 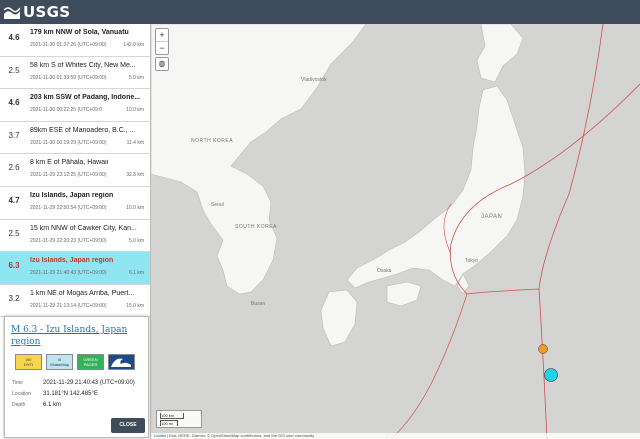 I want to click on event-time: 2021-11-30 01:33:59 (UTC+09:00), so click(x=68, y=77).